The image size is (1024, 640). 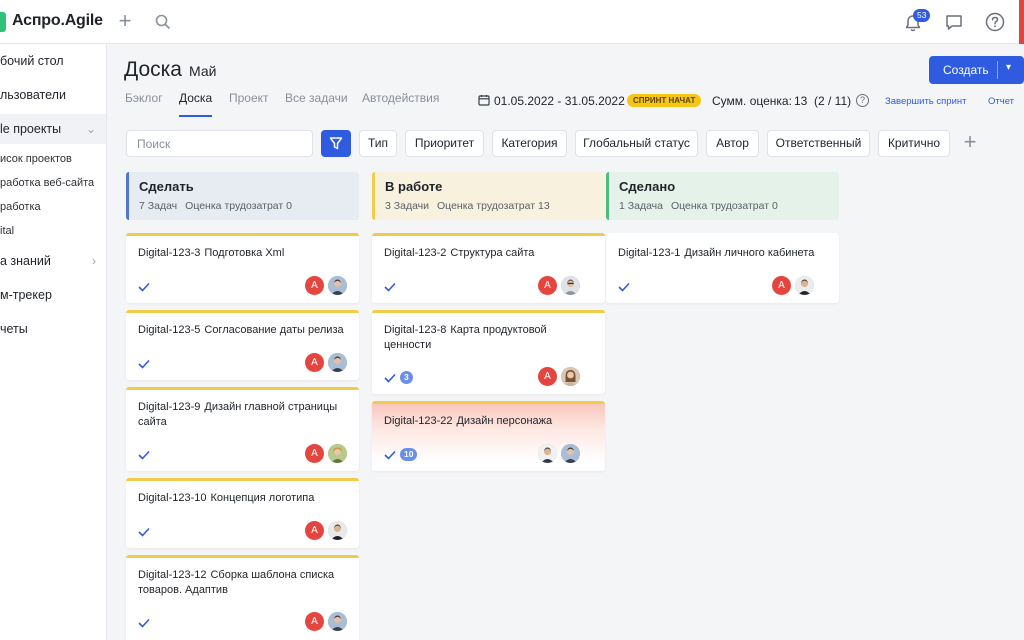 What do you see at coordinates (144, 98) in the screenshot?
I see `tab-backlog: Бэклог` at bounding box center [144, 98].